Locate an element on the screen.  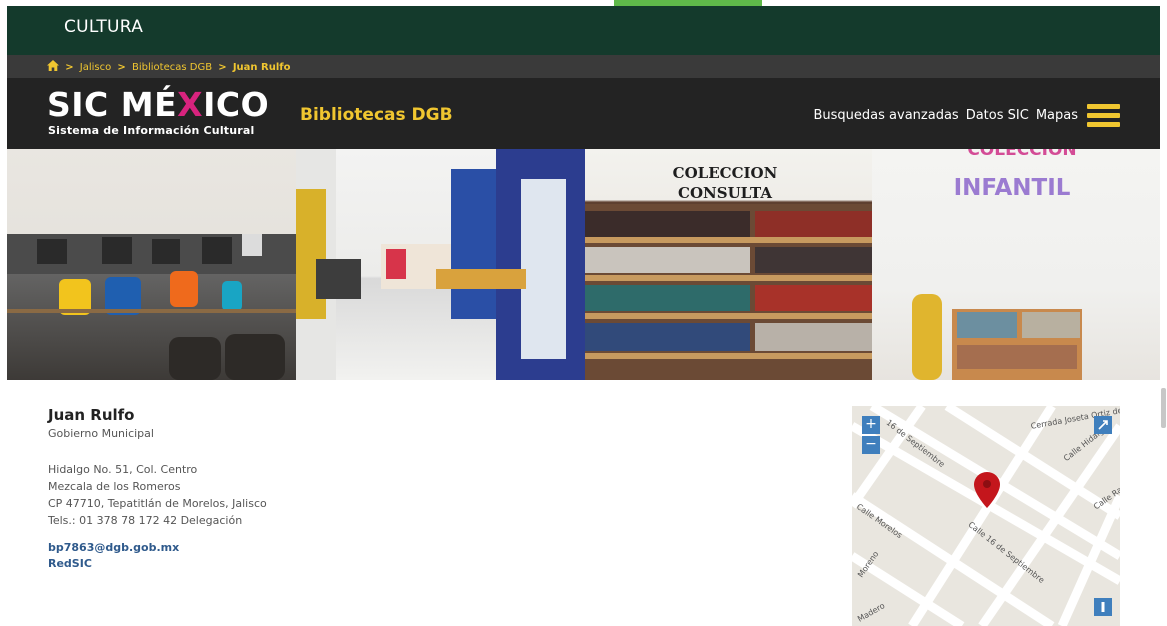
svg-text: INFANTIL is located at coordinates (1012, 188).